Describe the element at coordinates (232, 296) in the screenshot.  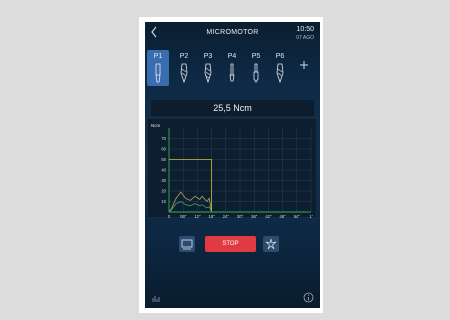
I see `bottom-bar` at that location.